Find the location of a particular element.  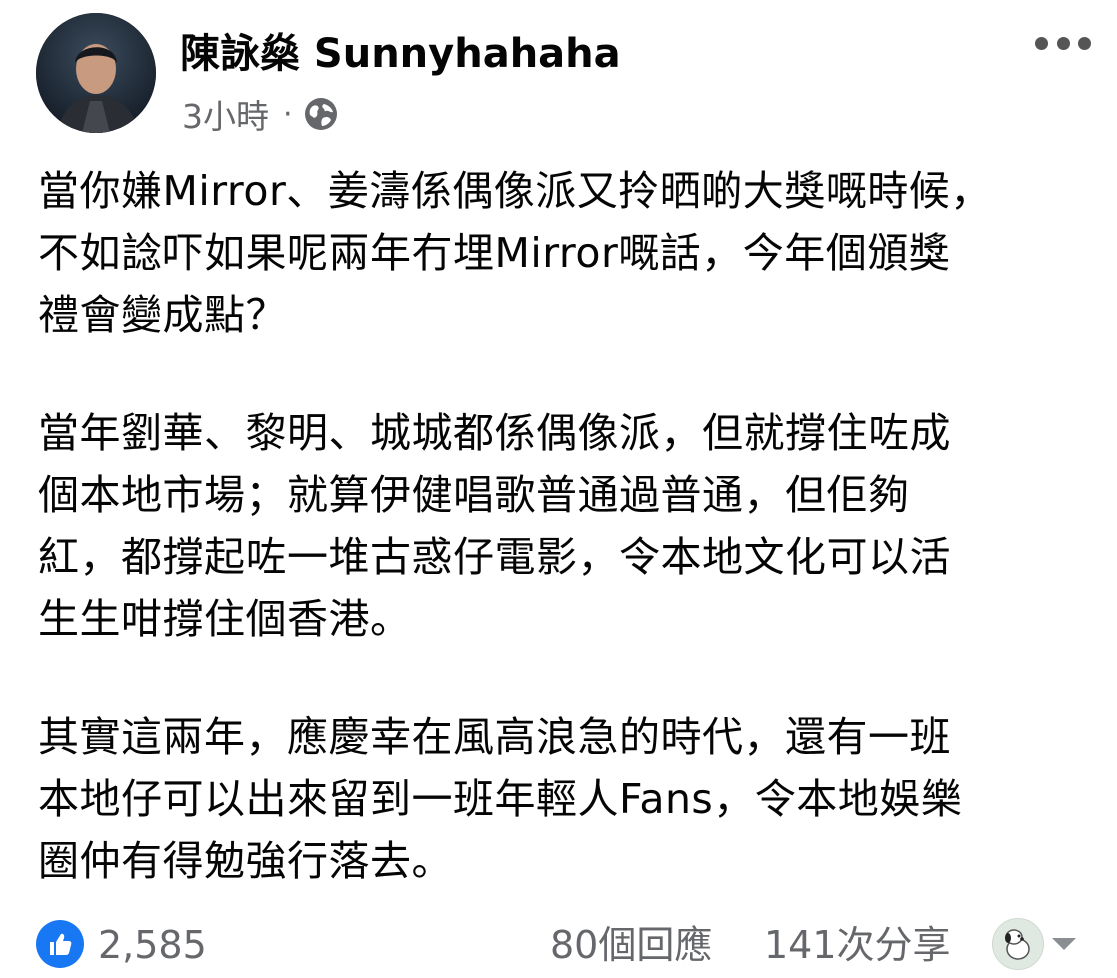

globe-icon is located at coordinates (320, 114).